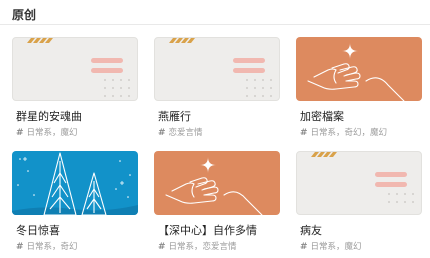  I want to click on tag-text: 恋爱言情, so click(185, 133).